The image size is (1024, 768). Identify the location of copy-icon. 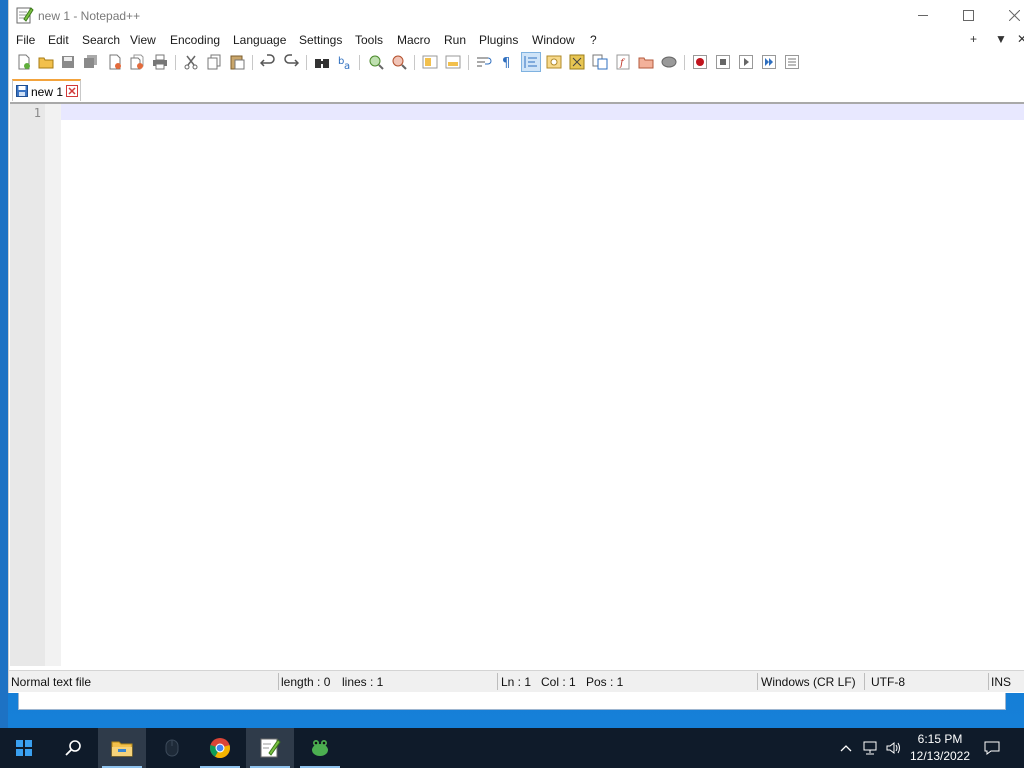
(214, 62).